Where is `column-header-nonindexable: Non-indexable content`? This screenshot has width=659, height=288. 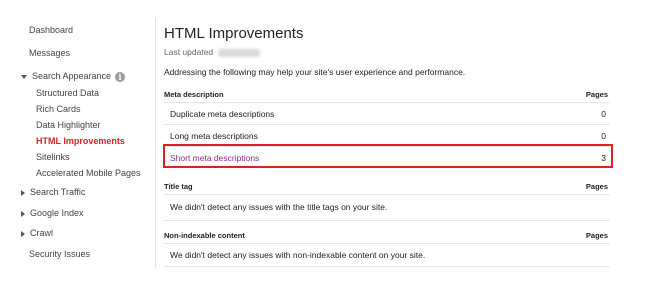 column-header-nonindexable: Non-indexable content is located at coordinates (204, 235).